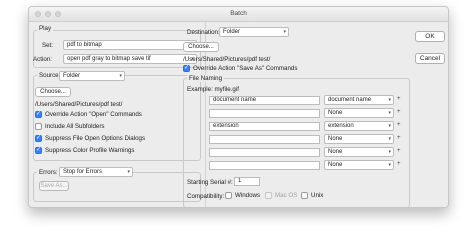 This screenshot has height=243, width=474. I want to click on title-bar: Batch, so click(238, 14).